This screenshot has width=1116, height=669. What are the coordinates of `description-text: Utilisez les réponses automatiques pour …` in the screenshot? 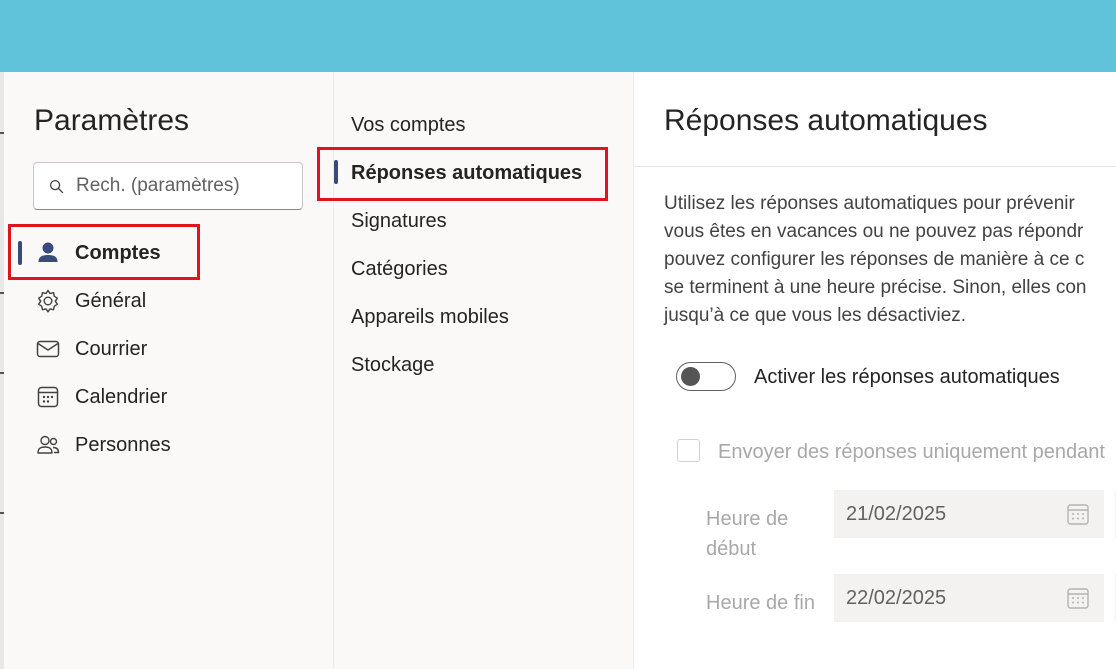 It's located at (875, 259).